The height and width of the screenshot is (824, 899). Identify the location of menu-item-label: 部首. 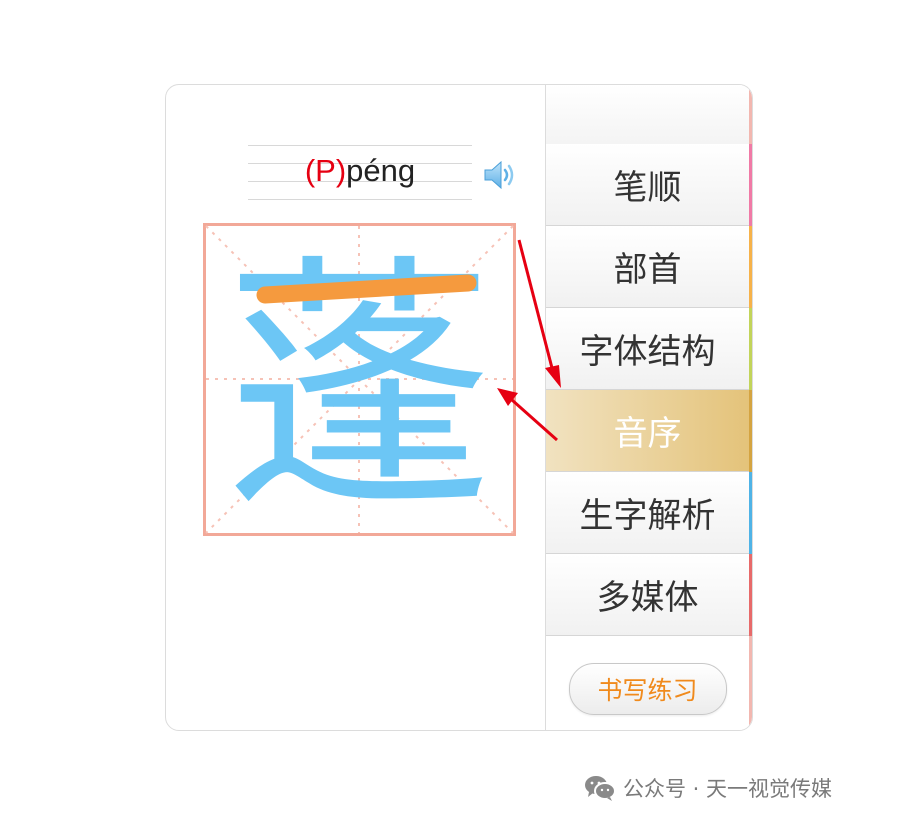
(647, 270).